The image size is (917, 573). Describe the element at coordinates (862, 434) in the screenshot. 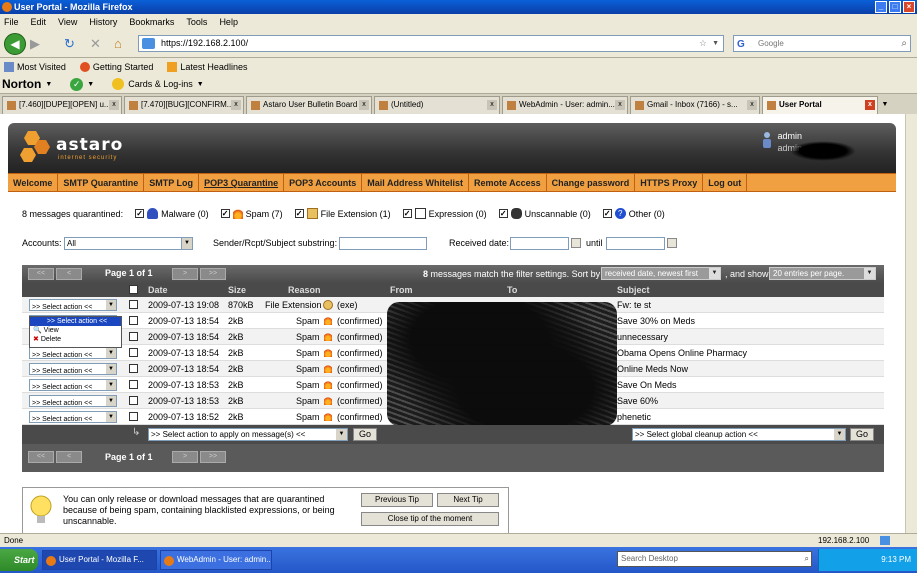

I see `global-go-button: Go` at that location.